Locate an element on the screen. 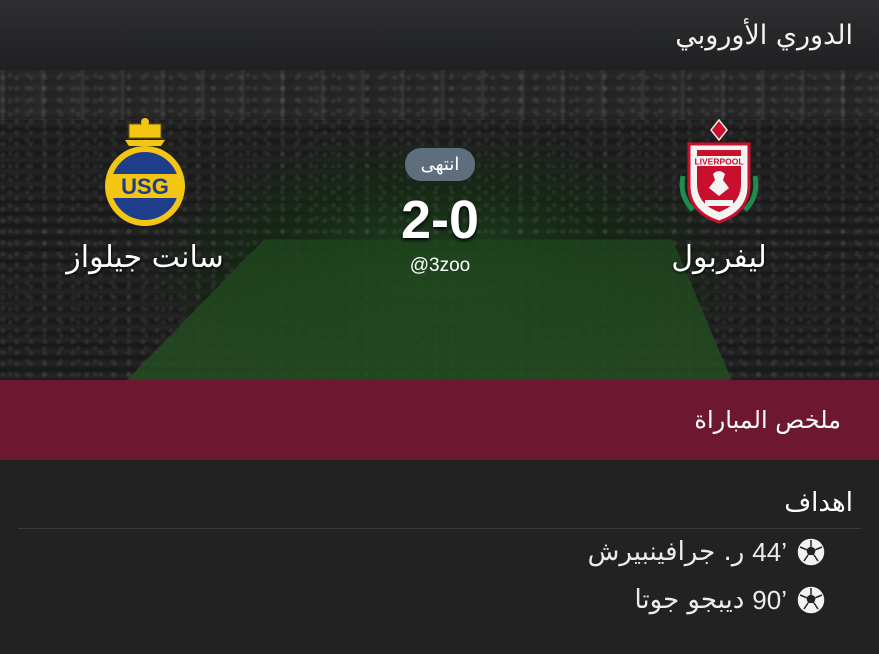 This screenshot has width=879, height=654. goals-title: اهداف is located at coordinates (818, 503).